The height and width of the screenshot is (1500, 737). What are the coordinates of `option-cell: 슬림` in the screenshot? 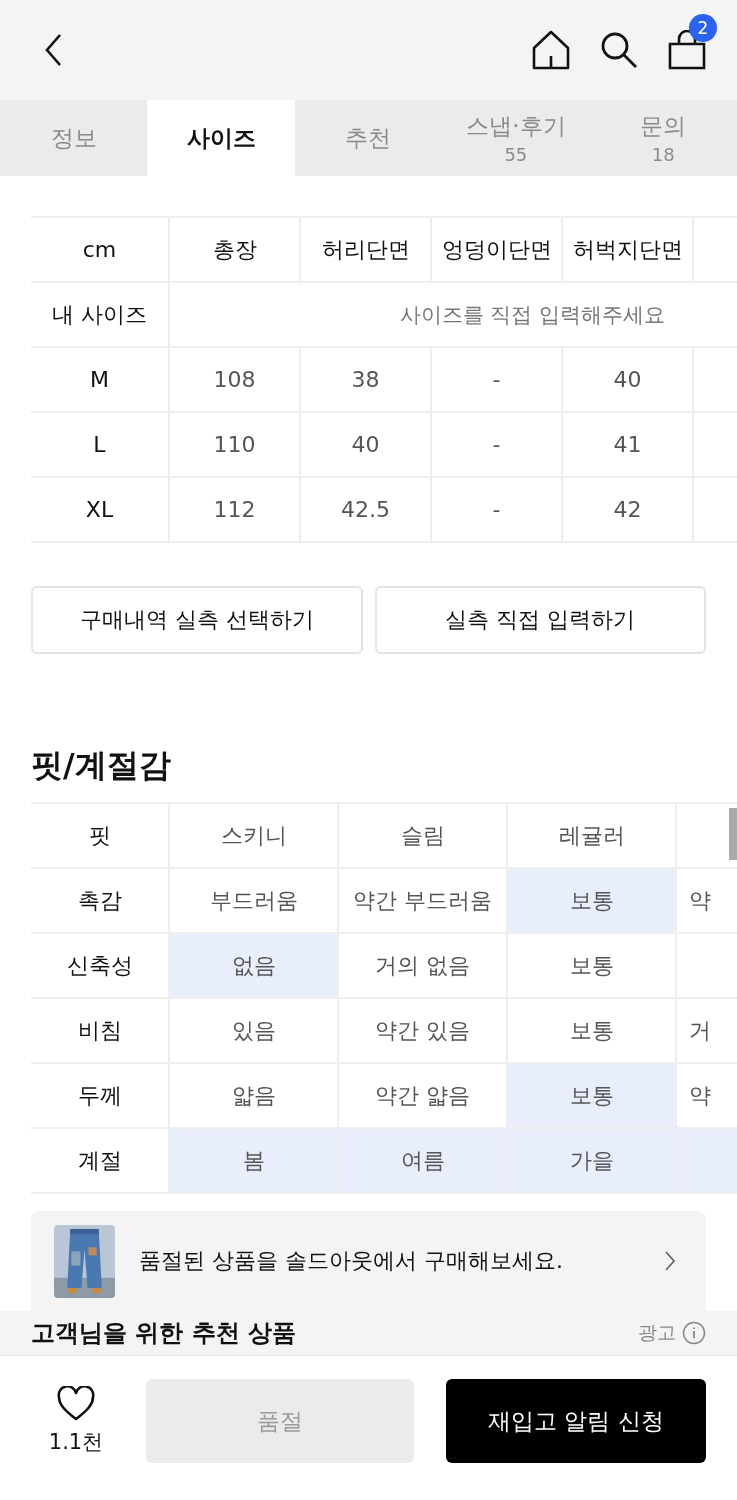 It's located at (423, 836).